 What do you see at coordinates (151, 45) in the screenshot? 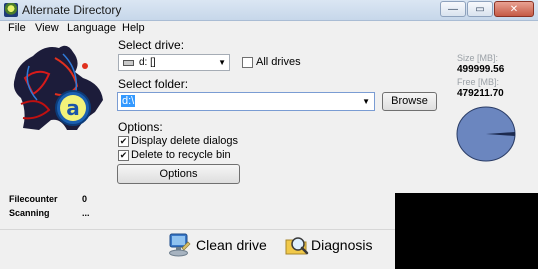
I see `select-drive-label: Select drive:` at bounding box center [151, 45].